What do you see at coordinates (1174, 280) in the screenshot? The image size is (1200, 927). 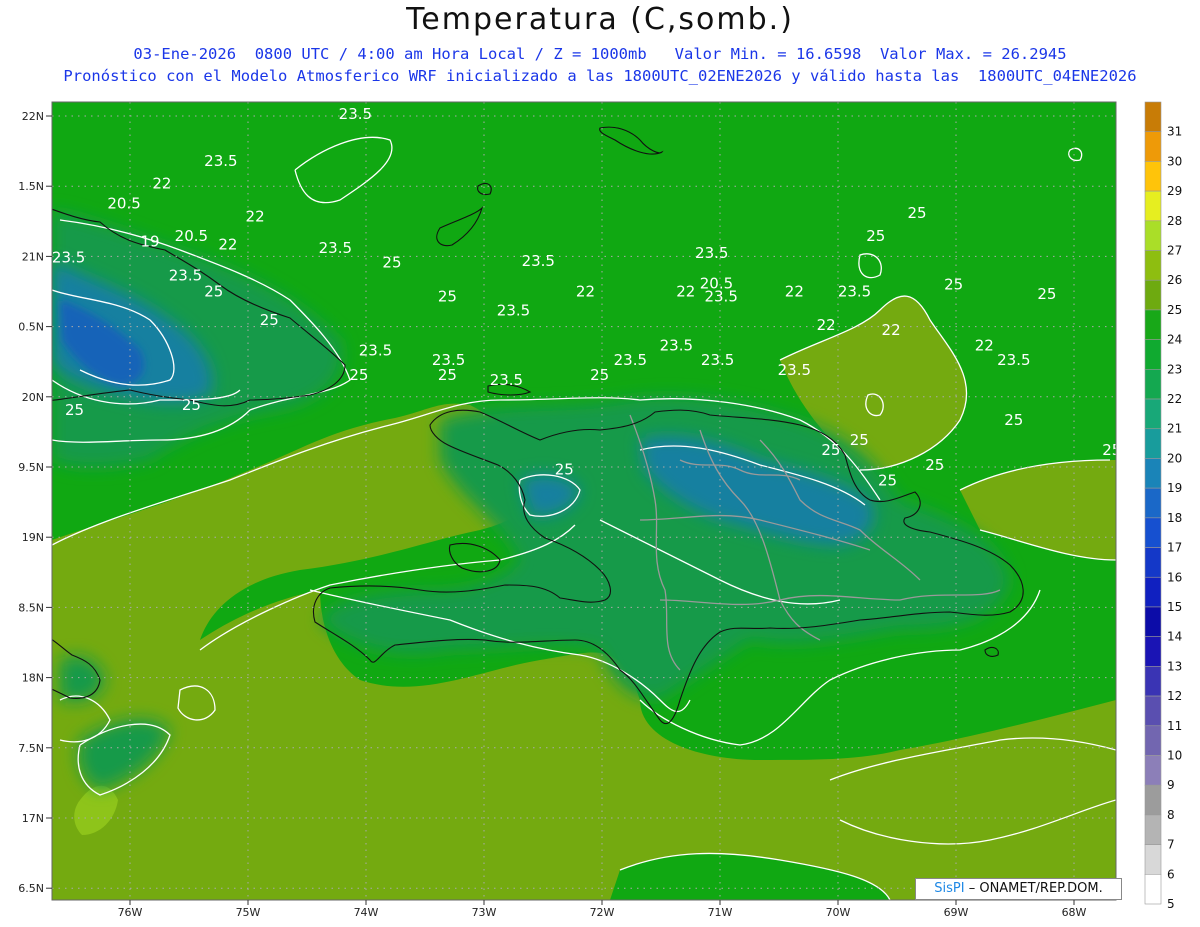 I see `colorbar-value-label: 26` at bounding box center [1174, 280].